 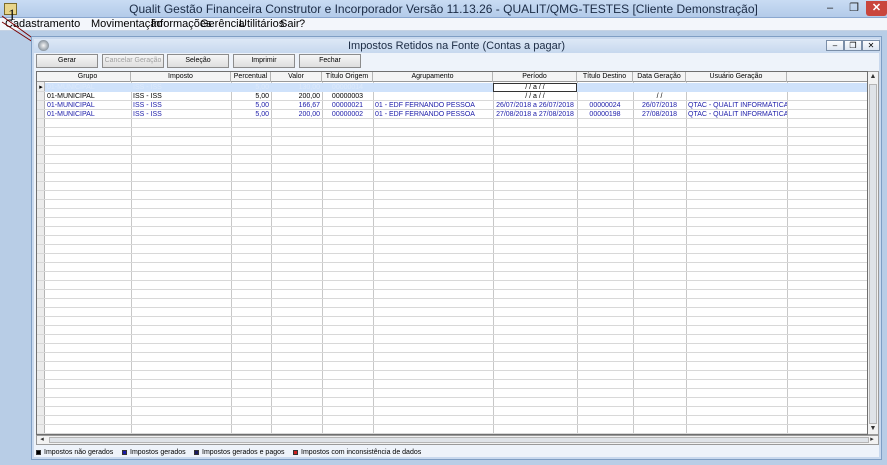 I want to click on horizontal-scrollbar: ◂ ▸, so click(x=457, y=440).